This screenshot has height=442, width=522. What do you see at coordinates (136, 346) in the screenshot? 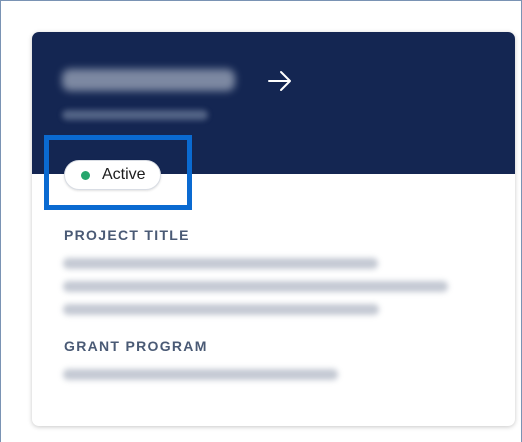
I see `grant-program-label: GRANT PROGRAM` at bounding box center [136, 346].